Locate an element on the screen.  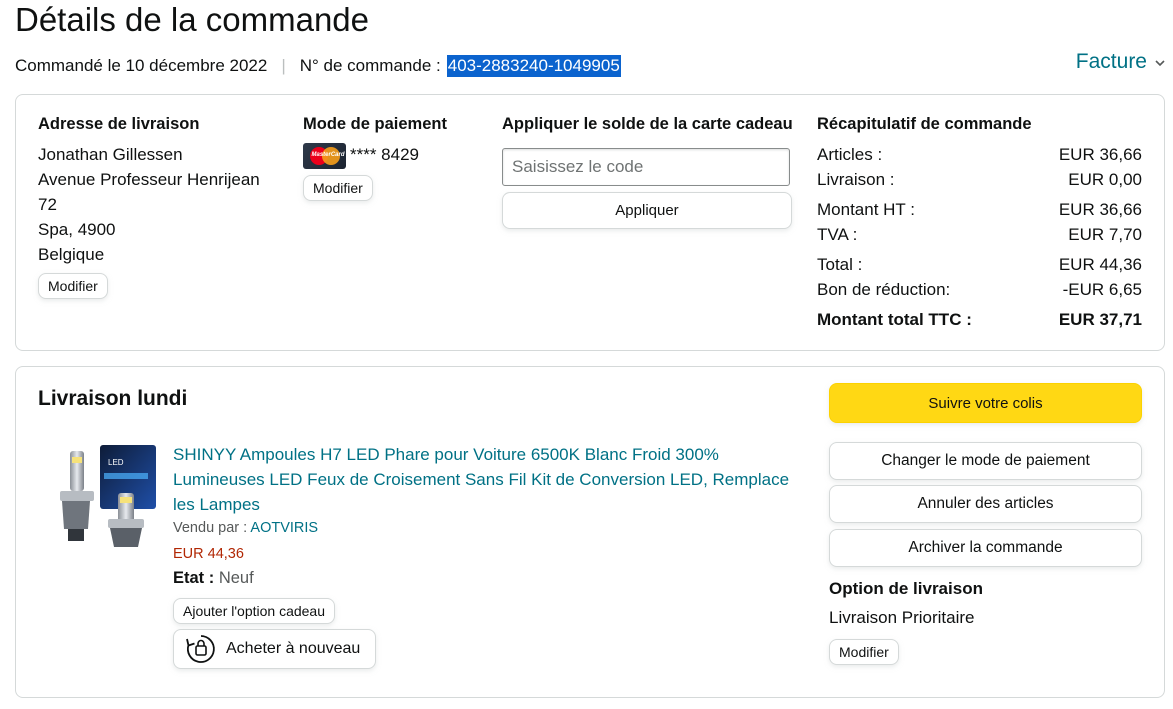
summary-row: Articles : EUR 36,66 is located at coordinates (979, 154).